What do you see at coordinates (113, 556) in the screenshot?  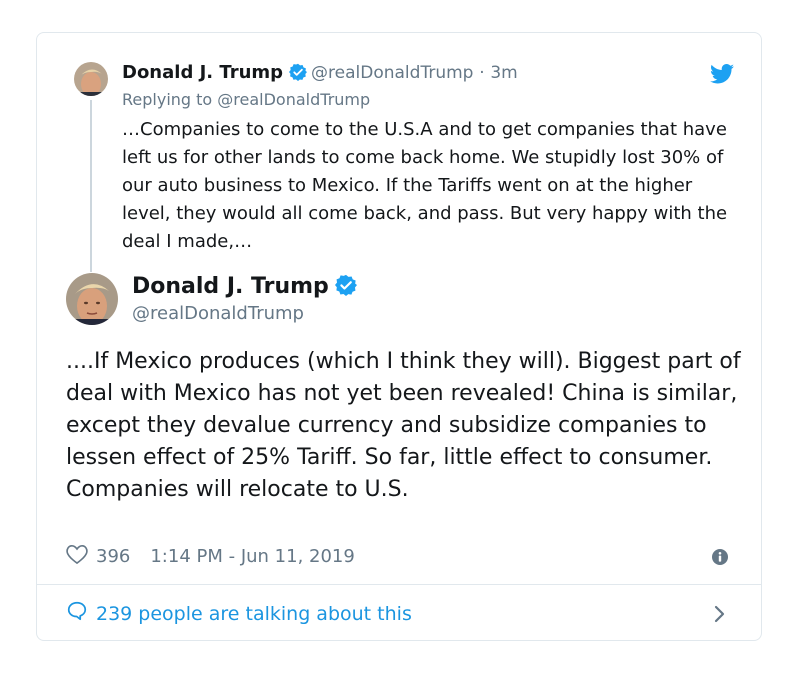 I see `like-count: 396` at bounding box center [113, 556].